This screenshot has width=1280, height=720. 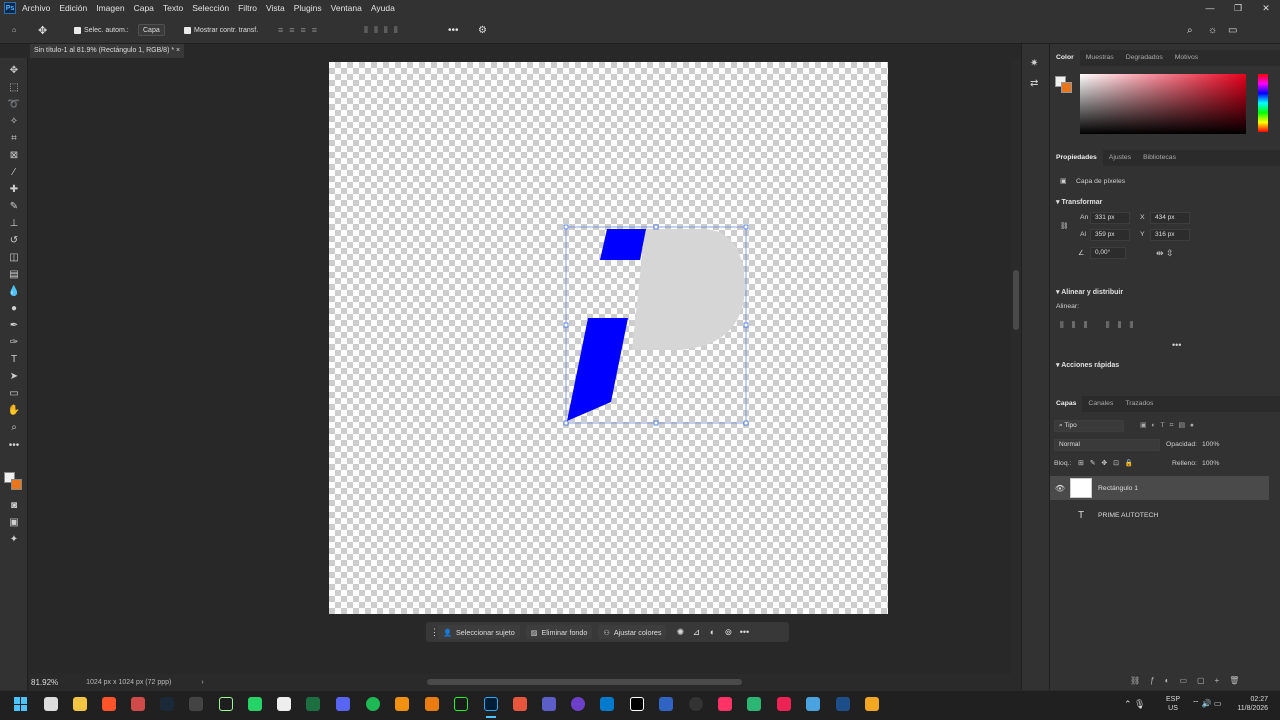 What do you see at coordinates (728, 632) in the screenshot?
I see `mask-icon: ⊚` at bounding box center [728, 632].